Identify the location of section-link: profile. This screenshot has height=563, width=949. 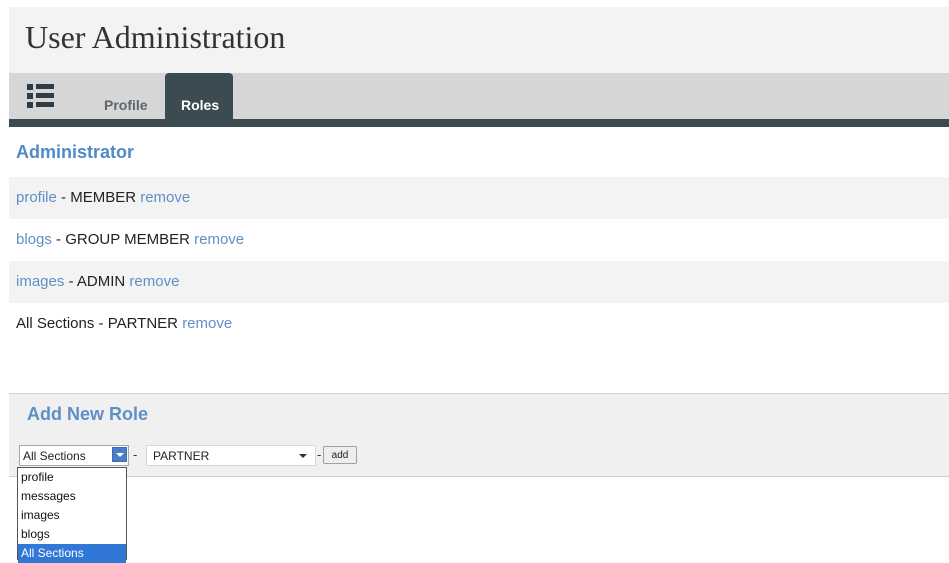
(36, 197).